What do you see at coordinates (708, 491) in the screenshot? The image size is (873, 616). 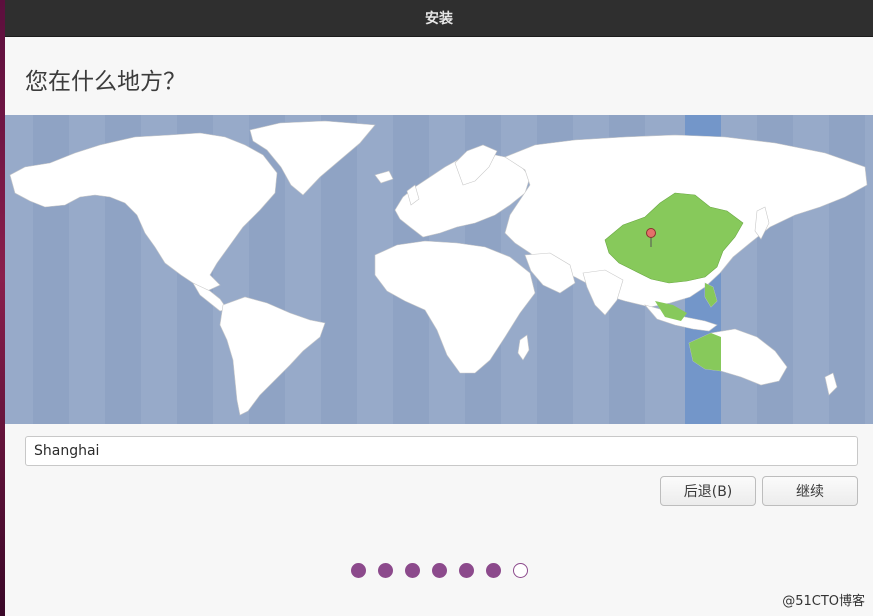 I see `back-button: 后退(B)` at bounding box center [708, 491].